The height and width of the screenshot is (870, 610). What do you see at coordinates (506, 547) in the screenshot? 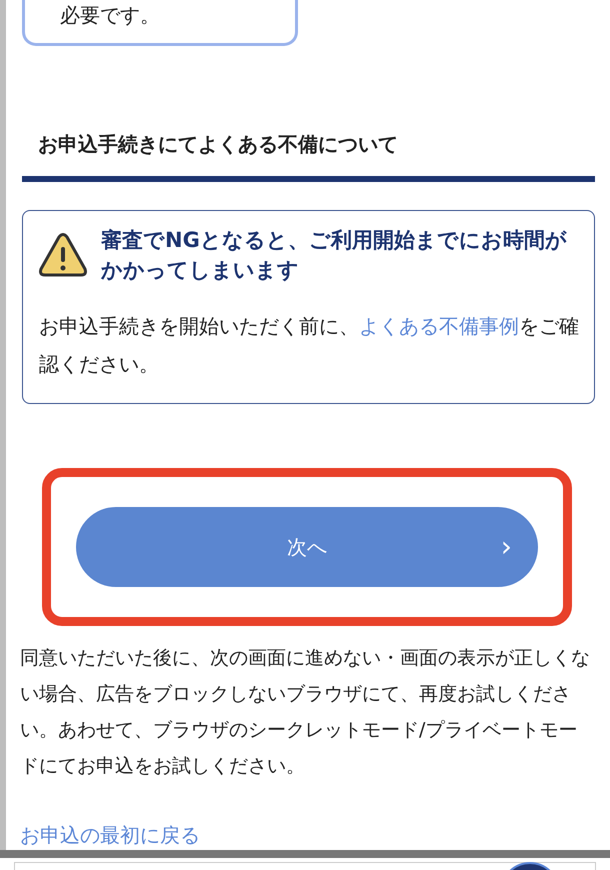
I see `chevron-icon: ›` at bounding box center [506, 547].